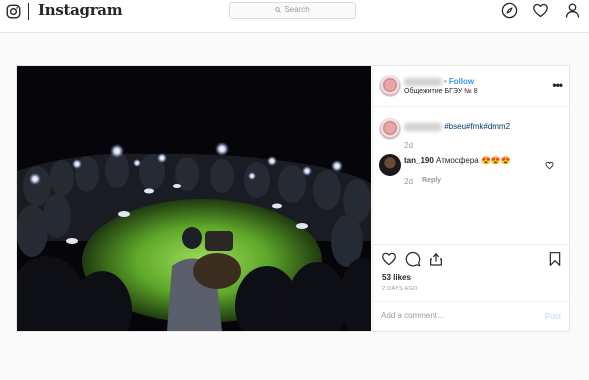 This screenshot has height=380, width=589. What do you see at coordinates (297, 9) in the screenshot?
I see `search-placeholder: Search` at bounding box center [297, 9].